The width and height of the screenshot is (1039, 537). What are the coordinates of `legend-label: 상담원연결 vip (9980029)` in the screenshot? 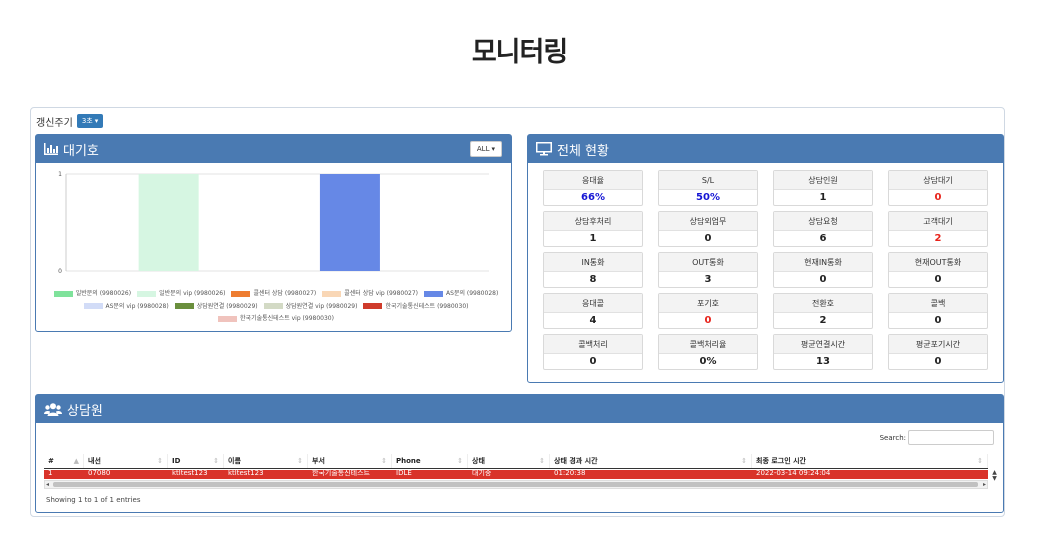 It's located at (321, 306).